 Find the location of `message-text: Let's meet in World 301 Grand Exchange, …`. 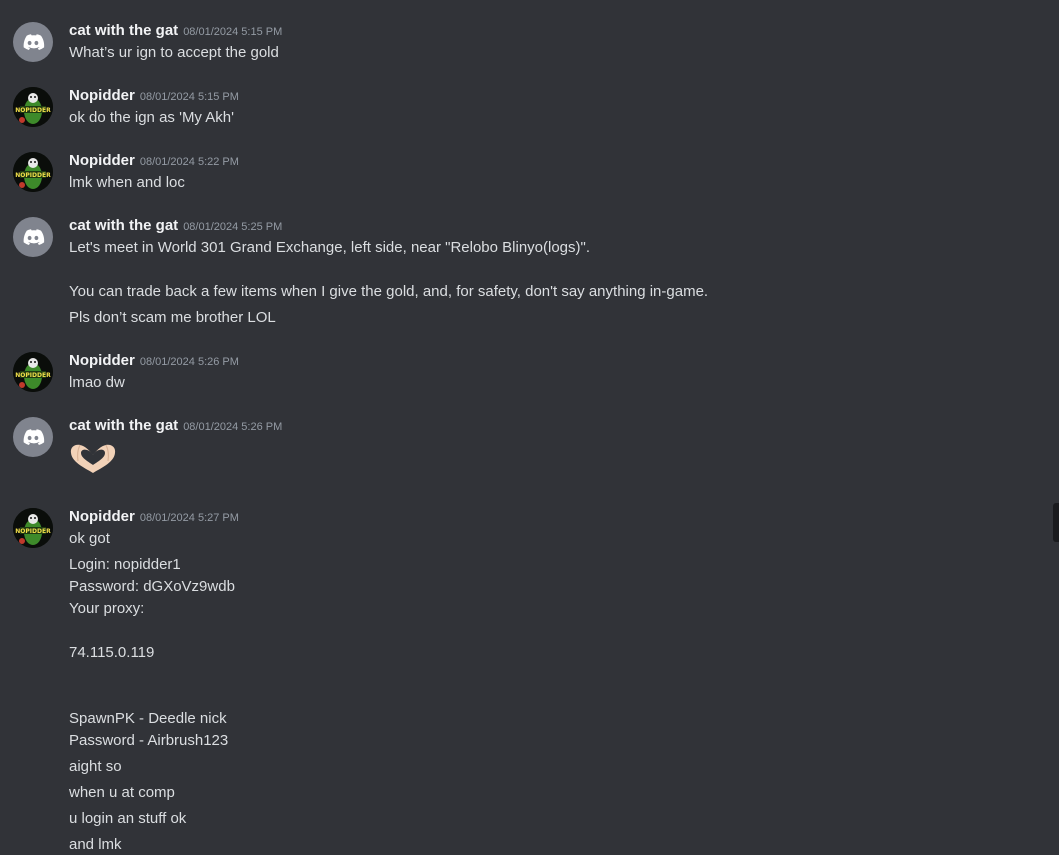

message-text: Let's meet in World 301 Grand Exchange, … is located at coordinates (330, 247).